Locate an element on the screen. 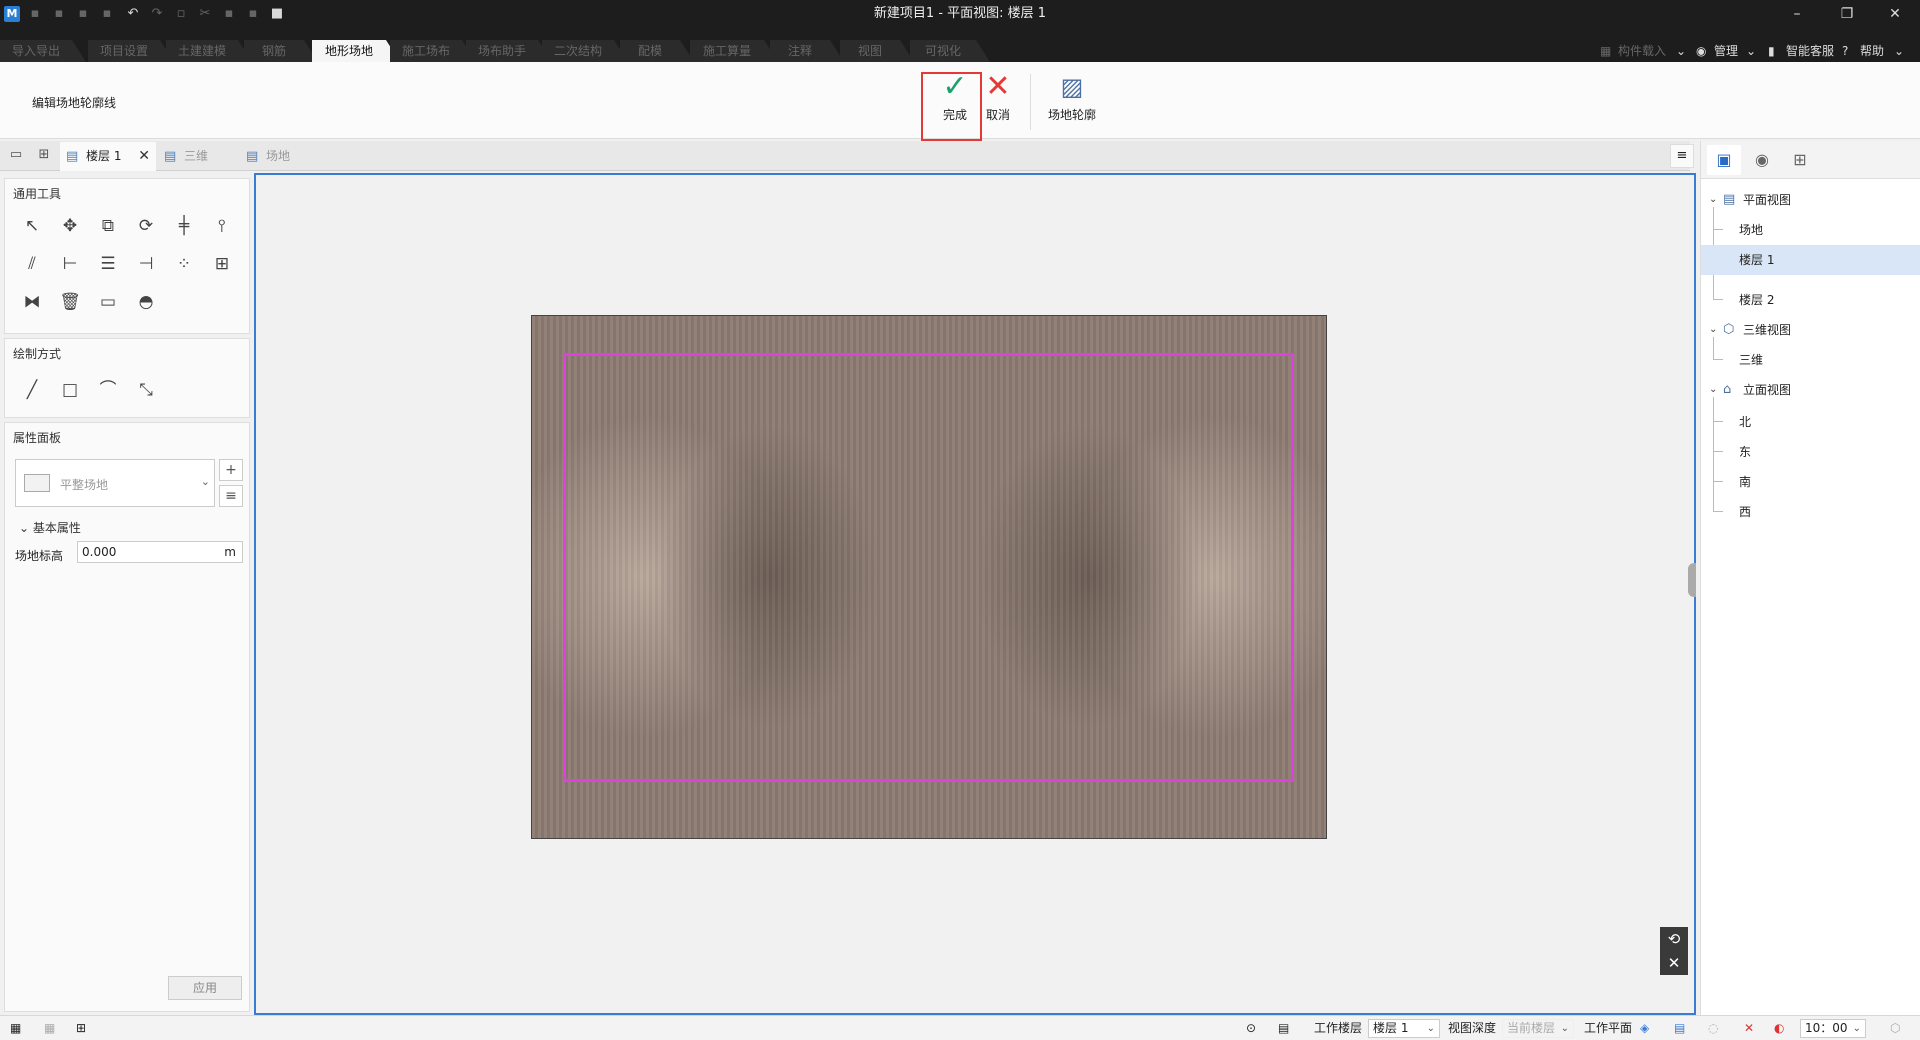  tab-project-settings: 项目设置 is located at coordinates (131, 51).